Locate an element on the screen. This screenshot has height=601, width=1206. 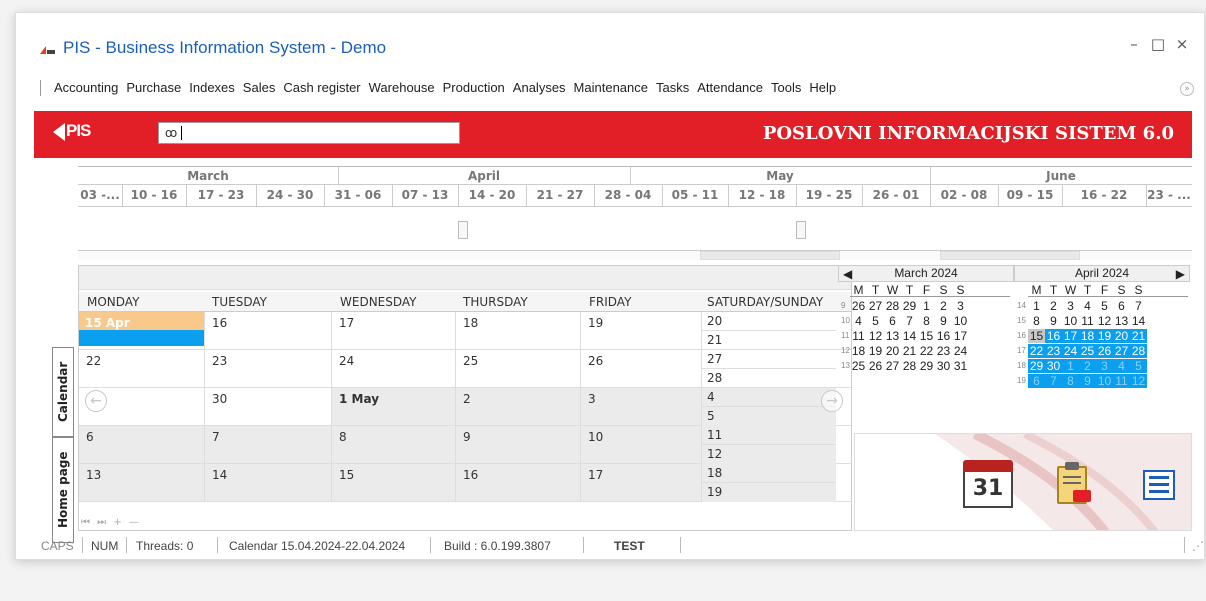
timeline-week: 17 - 23 is located at coordinates (221, 195).